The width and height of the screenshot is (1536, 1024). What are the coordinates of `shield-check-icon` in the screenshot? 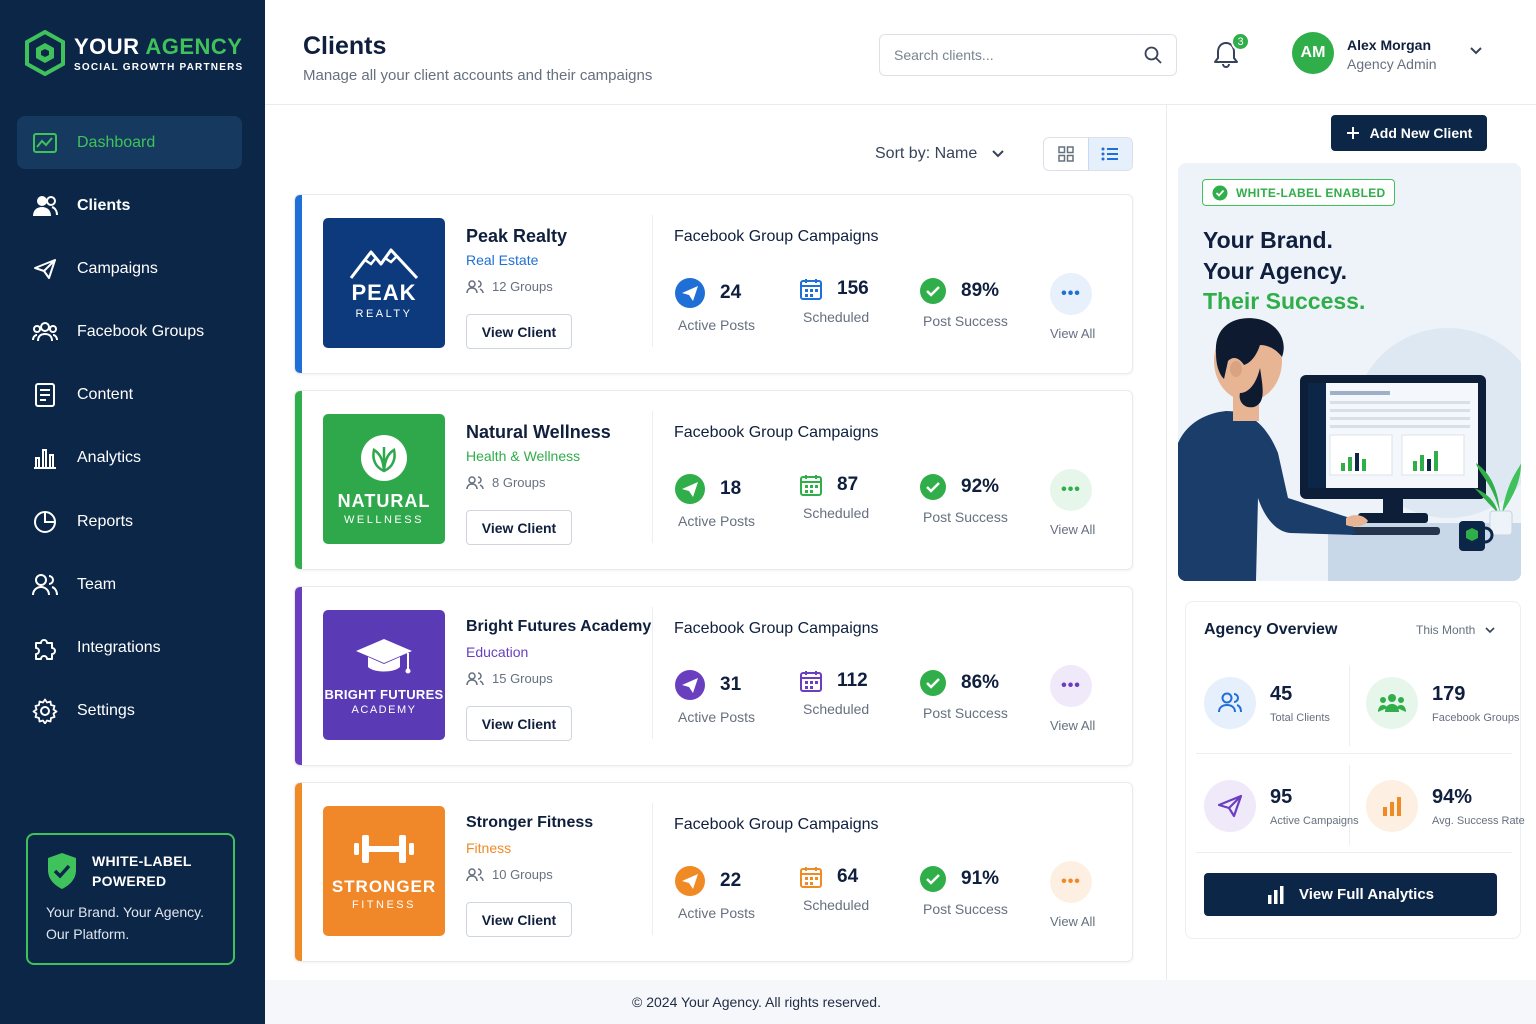 It's located at (62, 871).